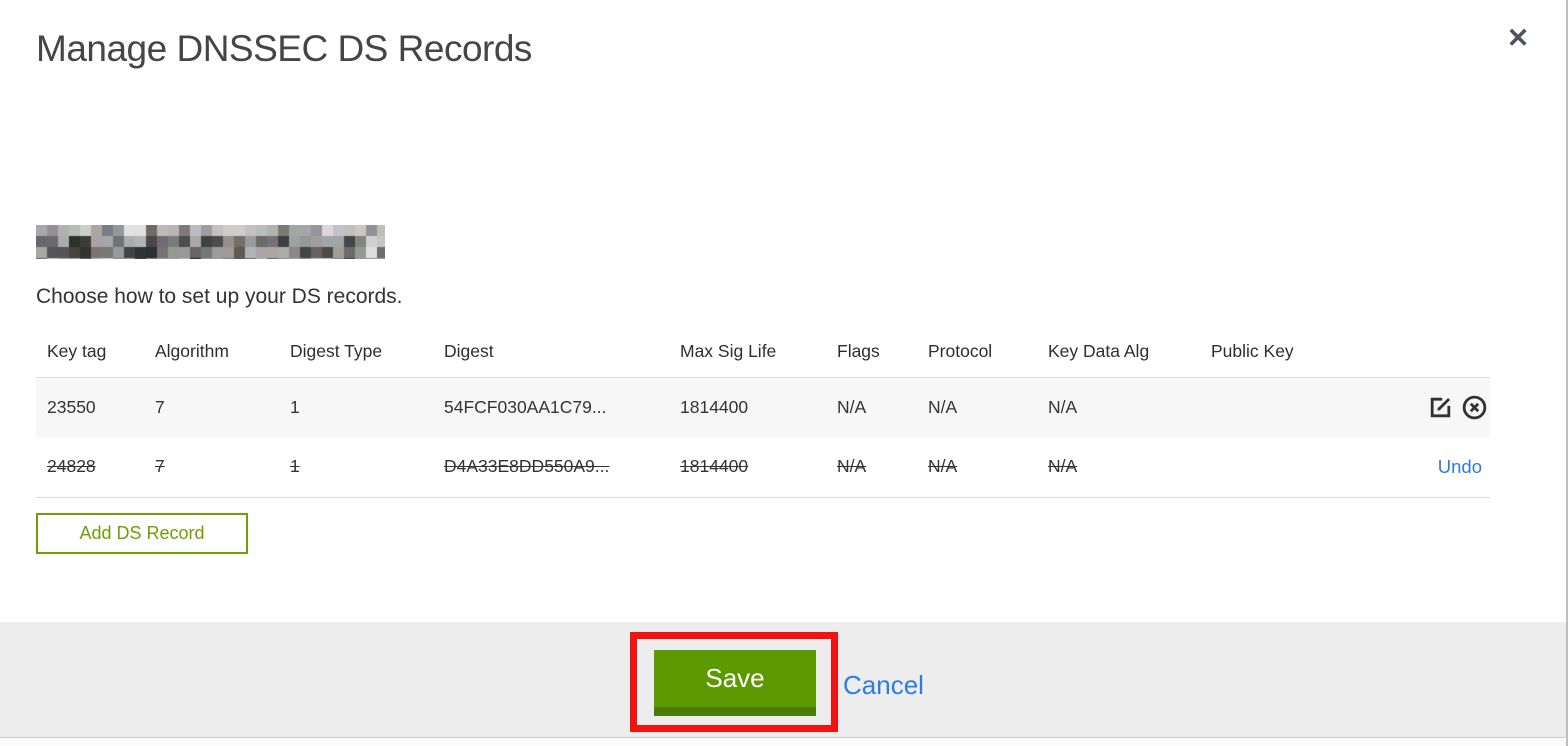 The width and height of the screenshot is (1568, 746). Describe the element at coordinates (77, 350) in the screenshot. I see `col-header-key-tag: Key tag` at that location.